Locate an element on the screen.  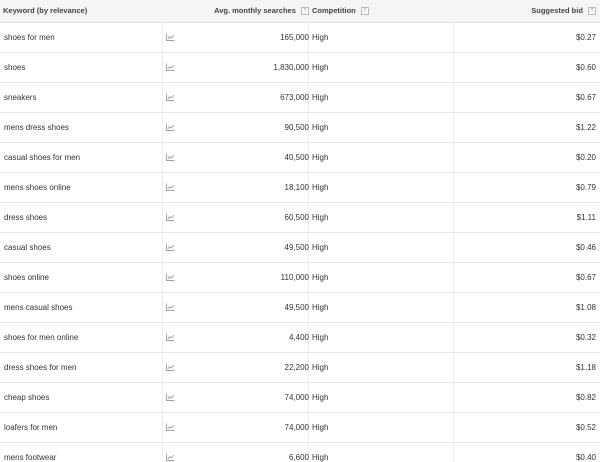
searches-cell: 60,500 is located at coordinates (296, 217).